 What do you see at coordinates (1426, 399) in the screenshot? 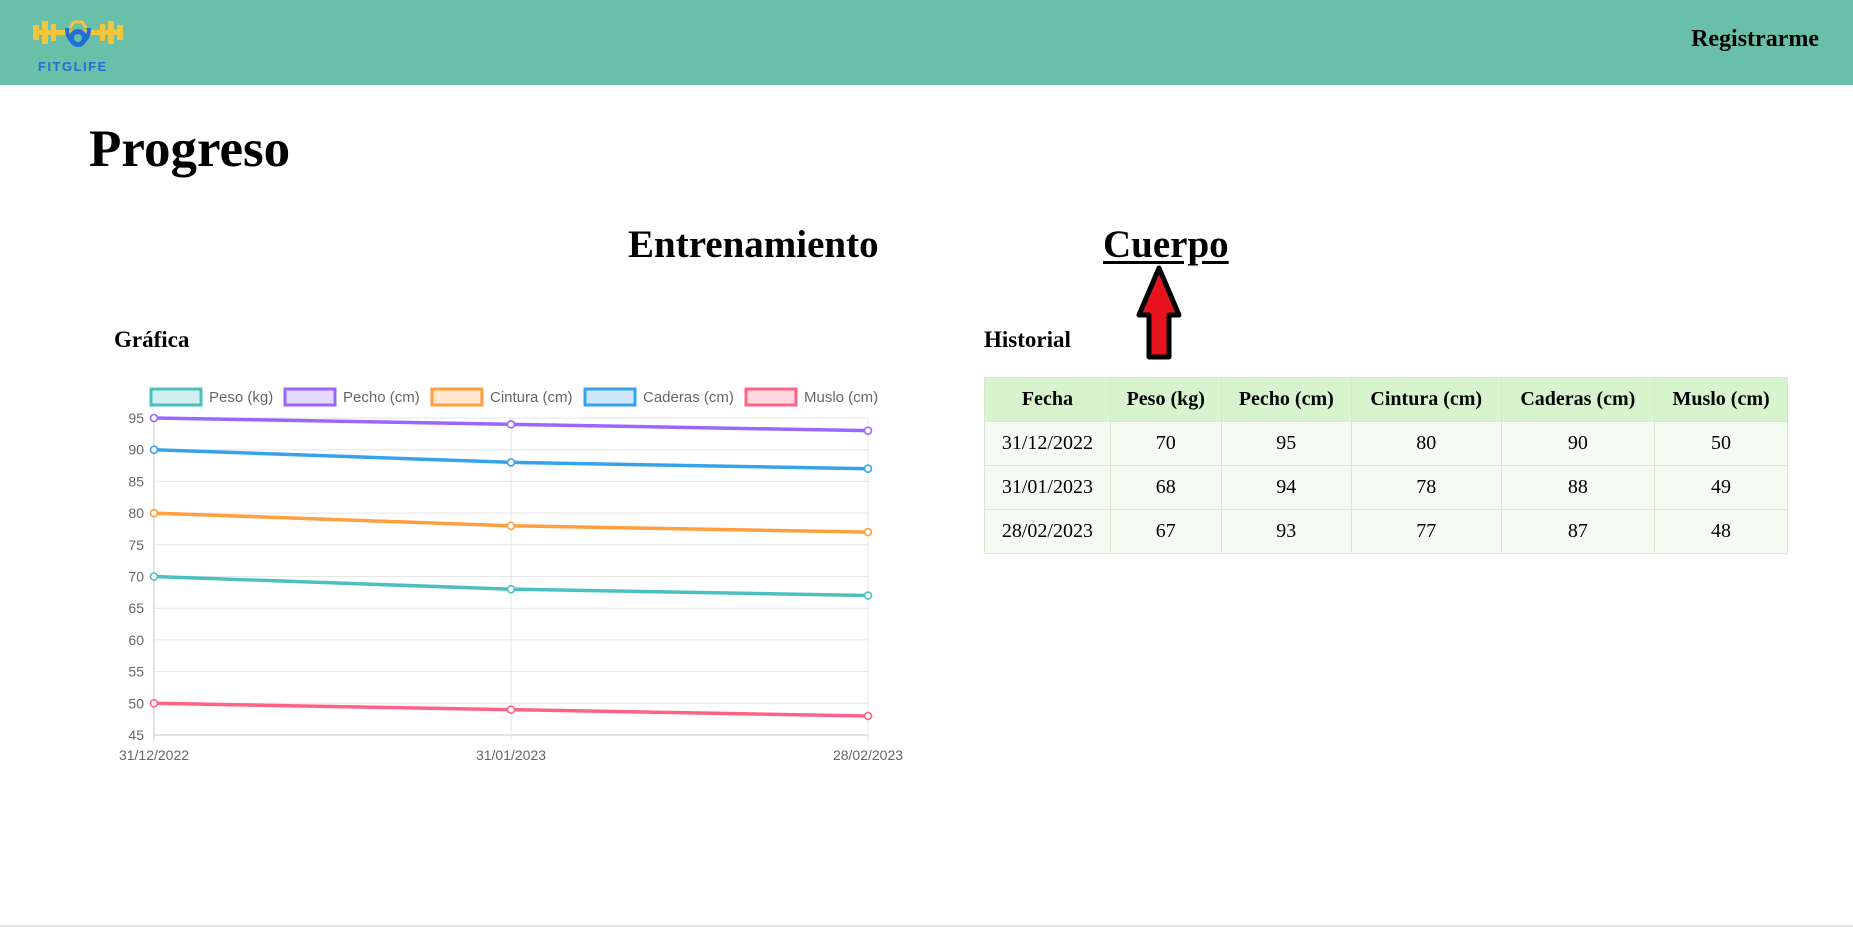
I see `history-column-header: Cintura (cm)` at bounding box center [1426, 399].